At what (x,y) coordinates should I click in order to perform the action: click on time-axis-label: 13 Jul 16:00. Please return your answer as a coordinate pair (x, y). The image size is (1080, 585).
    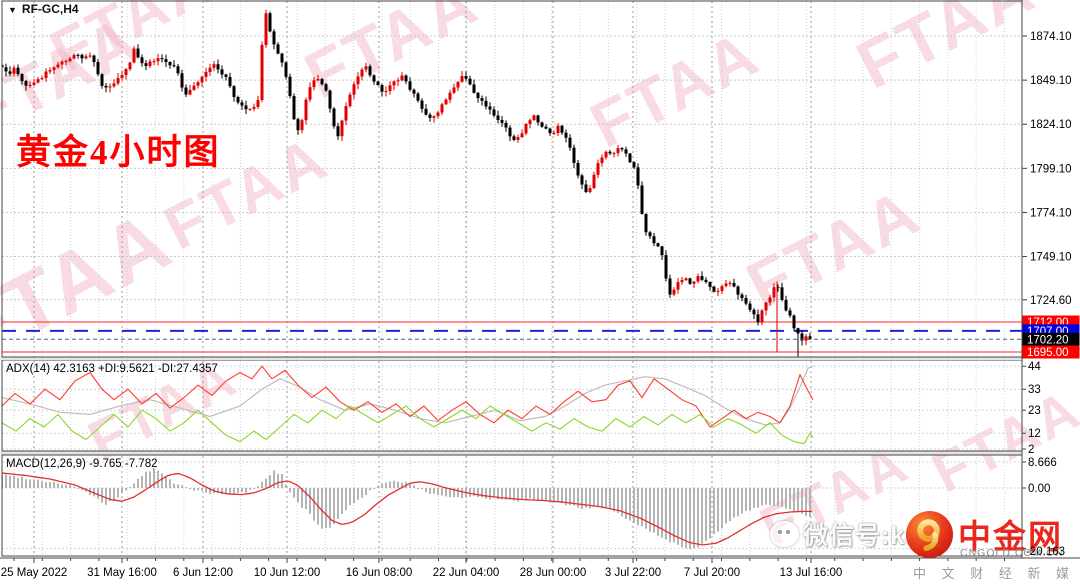
    Looking at the image, I should click on (811, 573).